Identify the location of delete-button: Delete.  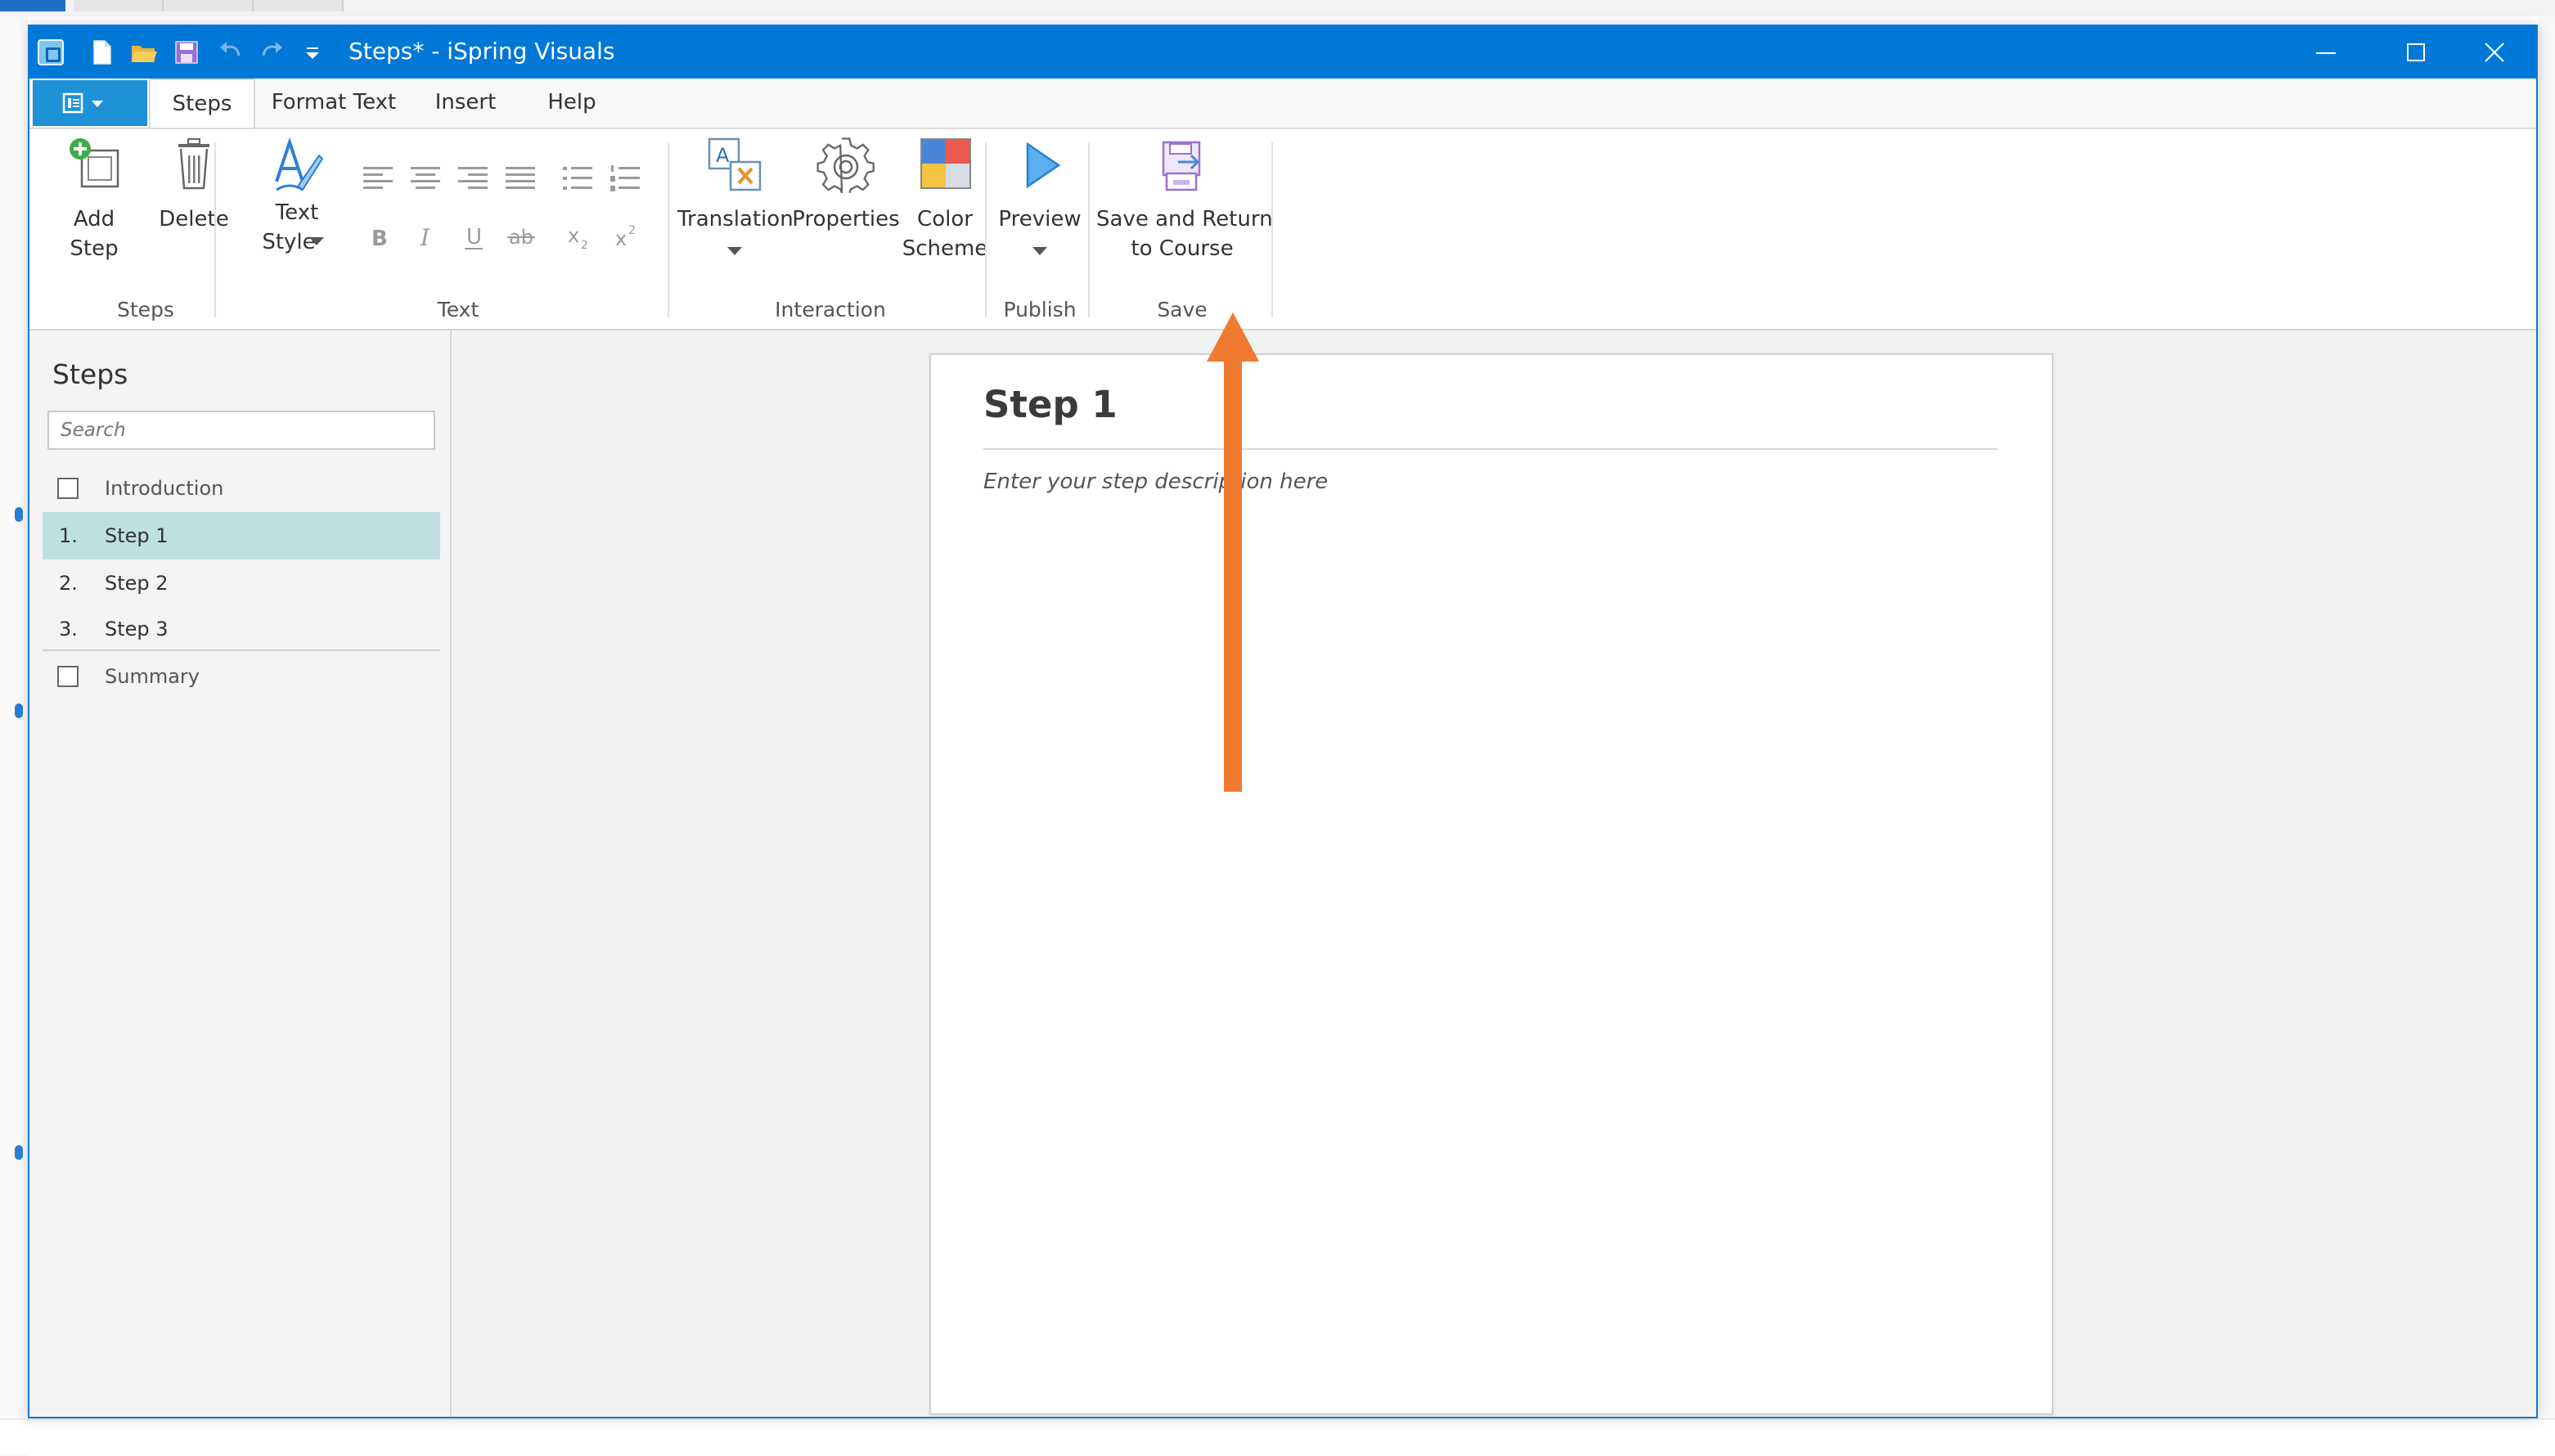
(194, 216).